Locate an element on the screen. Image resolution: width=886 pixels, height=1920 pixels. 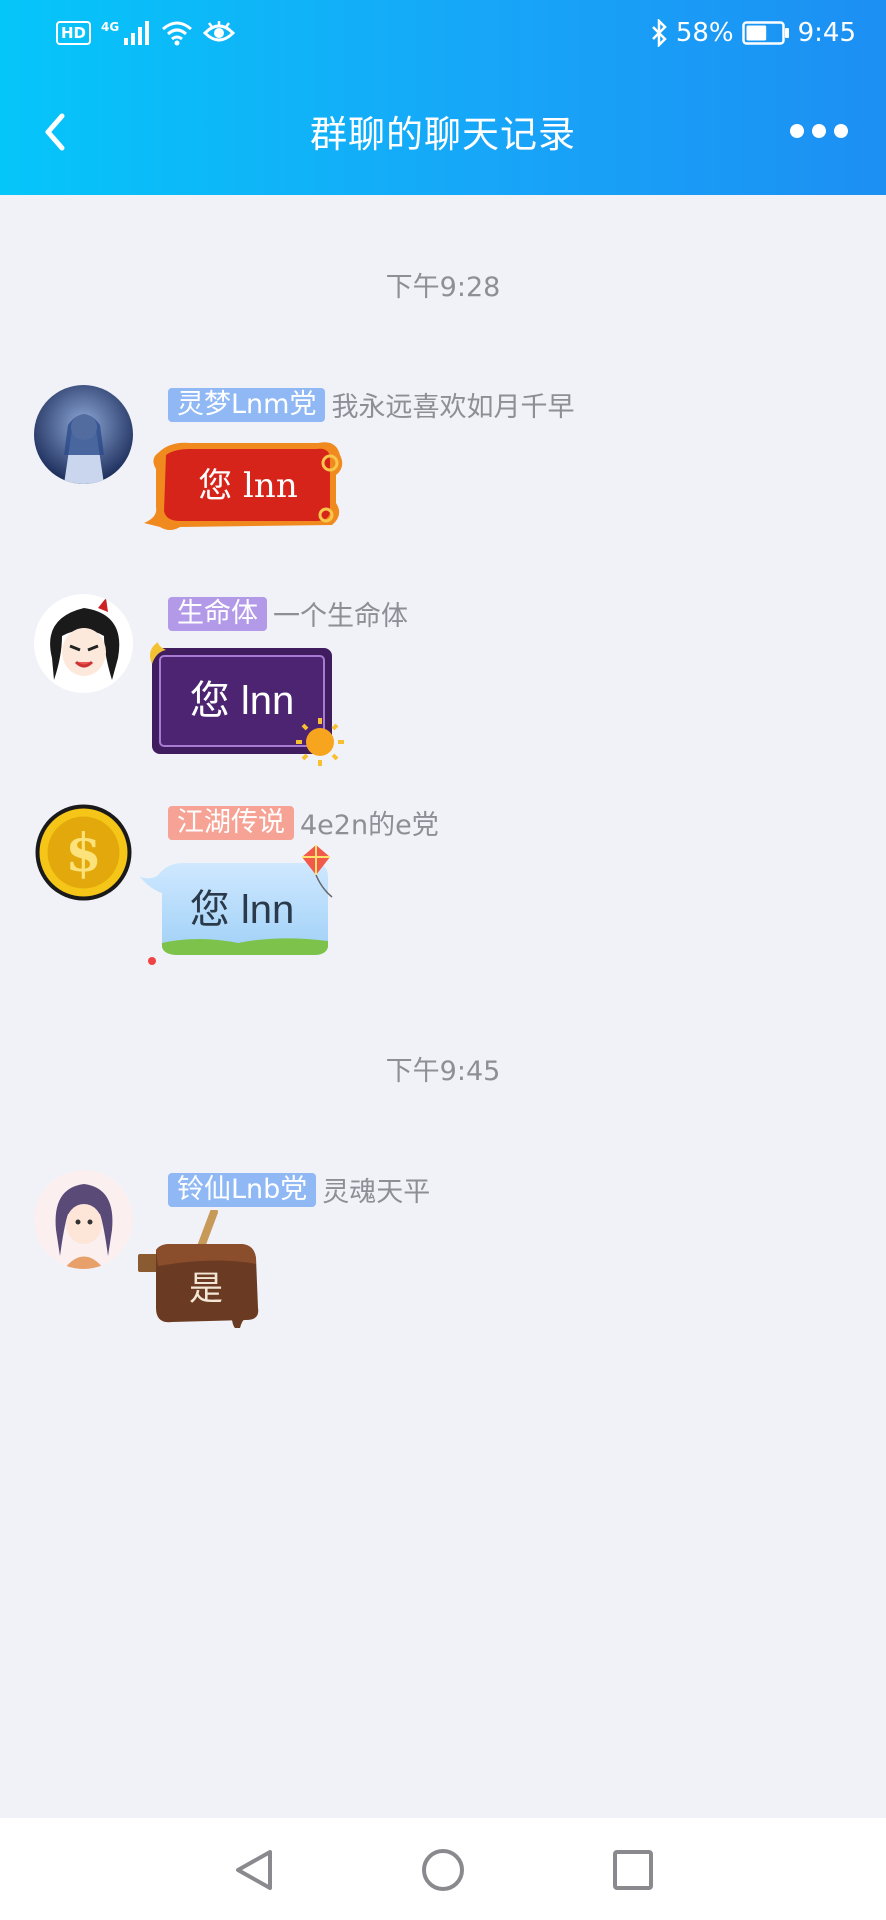
sender-row: 生命体 一个生命体 is located at coordinates (288, 613).